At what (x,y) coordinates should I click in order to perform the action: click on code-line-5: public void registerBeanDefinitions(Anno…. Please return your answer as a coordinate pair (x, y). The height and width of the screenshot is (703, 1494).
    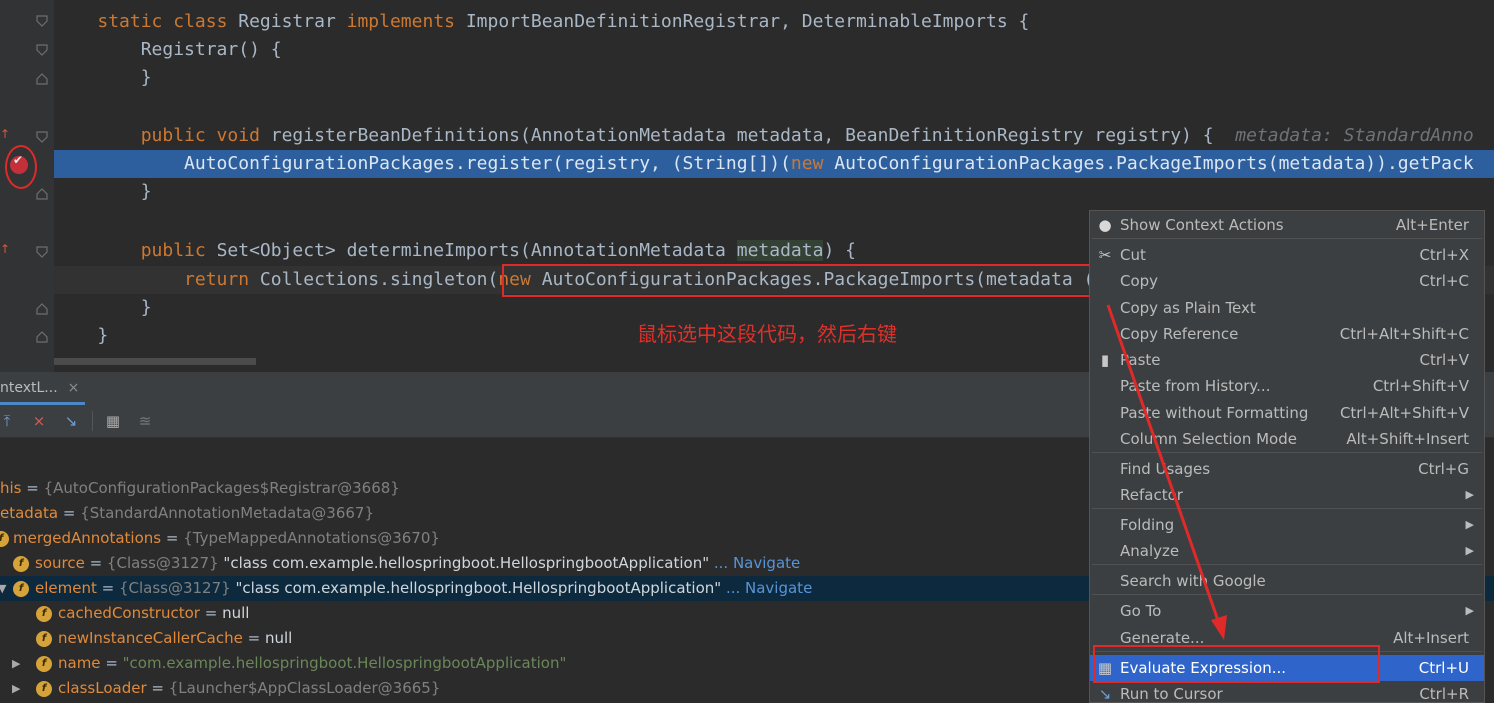
    Looking at the image, I should click on (774, 136).